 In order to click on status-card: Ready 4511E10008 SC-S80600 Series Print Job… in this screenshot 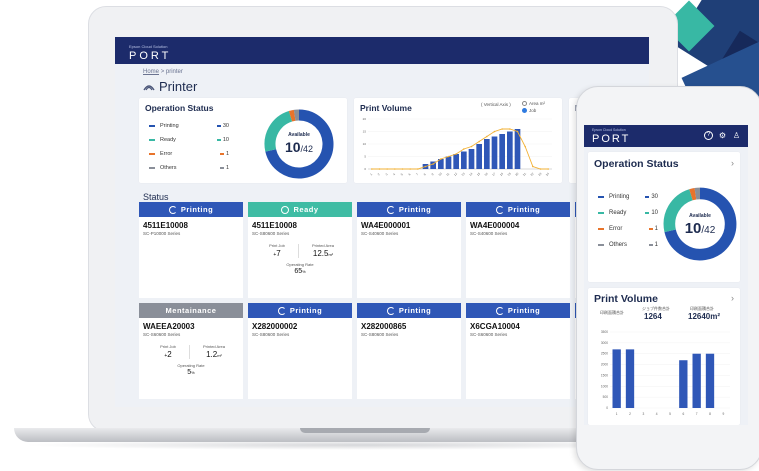, I will do `click(300, 250)`.